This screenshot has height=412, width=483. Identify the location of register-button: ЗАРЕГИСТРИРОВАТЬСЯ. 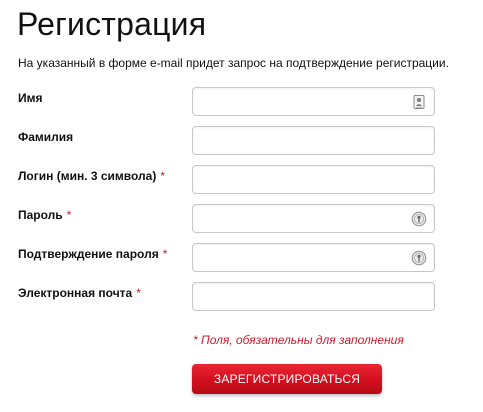
(287, 379).